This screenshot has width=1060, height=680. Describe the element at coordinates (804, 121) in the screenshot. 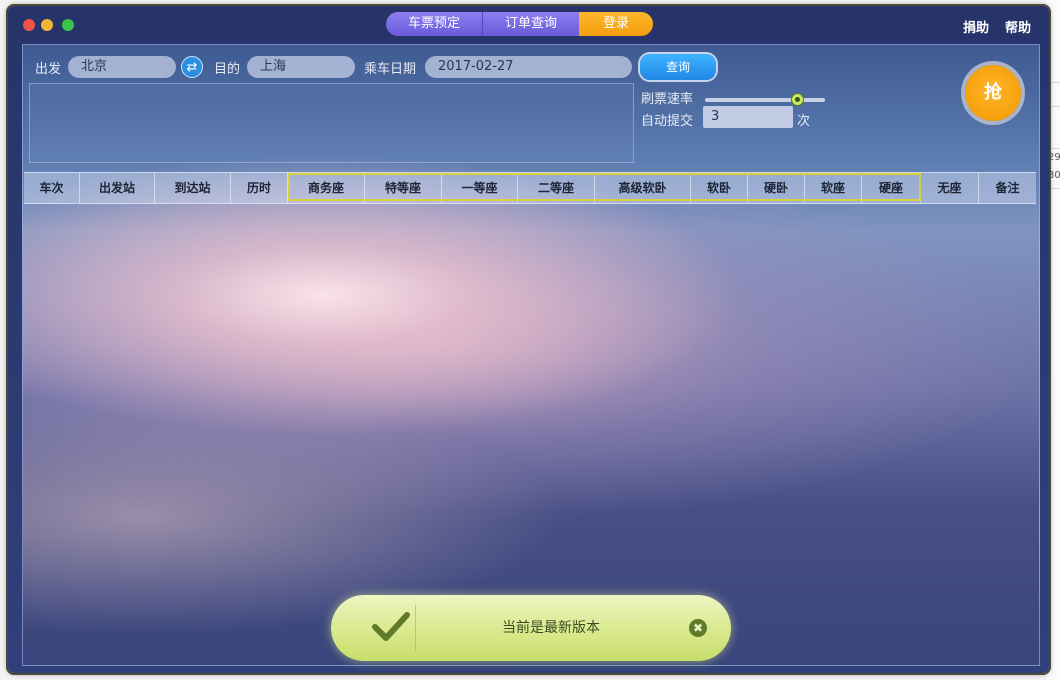

I see `auto-submit-unit: 次` at that location.